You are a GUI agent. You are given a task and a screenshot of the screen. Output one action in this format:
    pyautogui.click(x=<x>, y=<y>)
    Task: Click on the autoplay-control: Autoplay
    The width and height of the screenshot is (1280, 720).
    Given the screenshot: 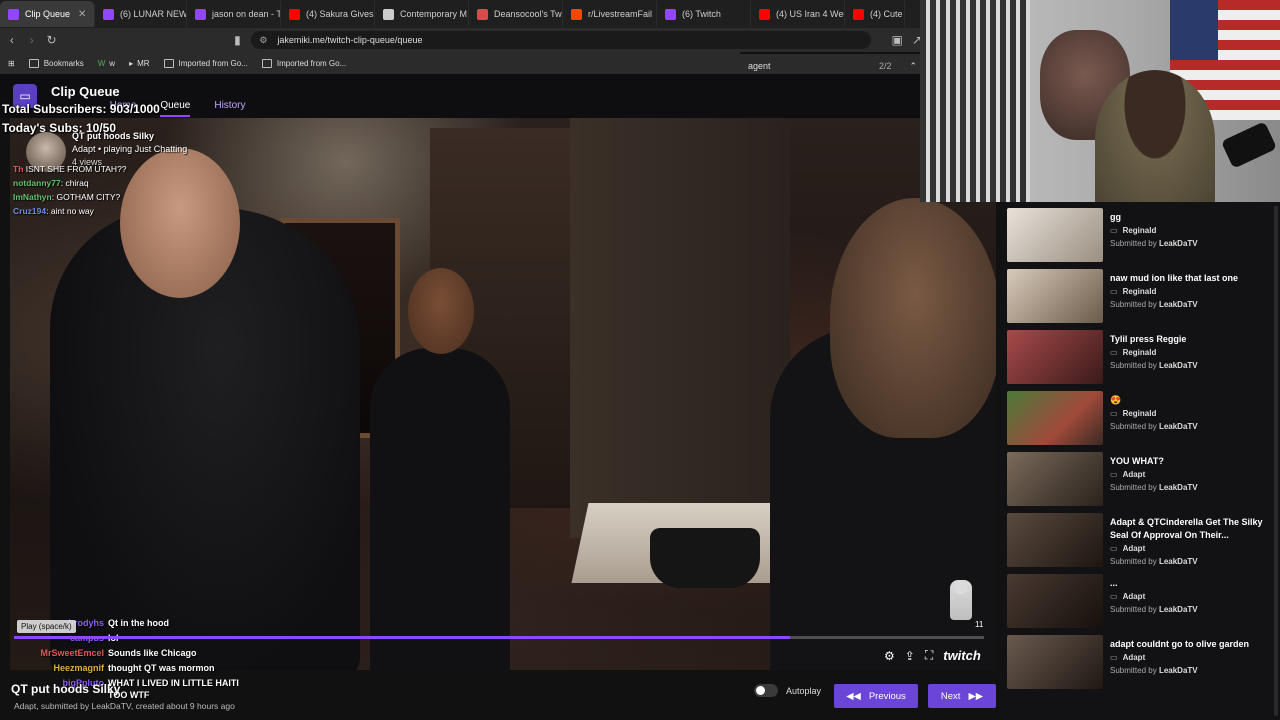 What is the action you would take?
    pyautogui.click(x=787, y=690)
    